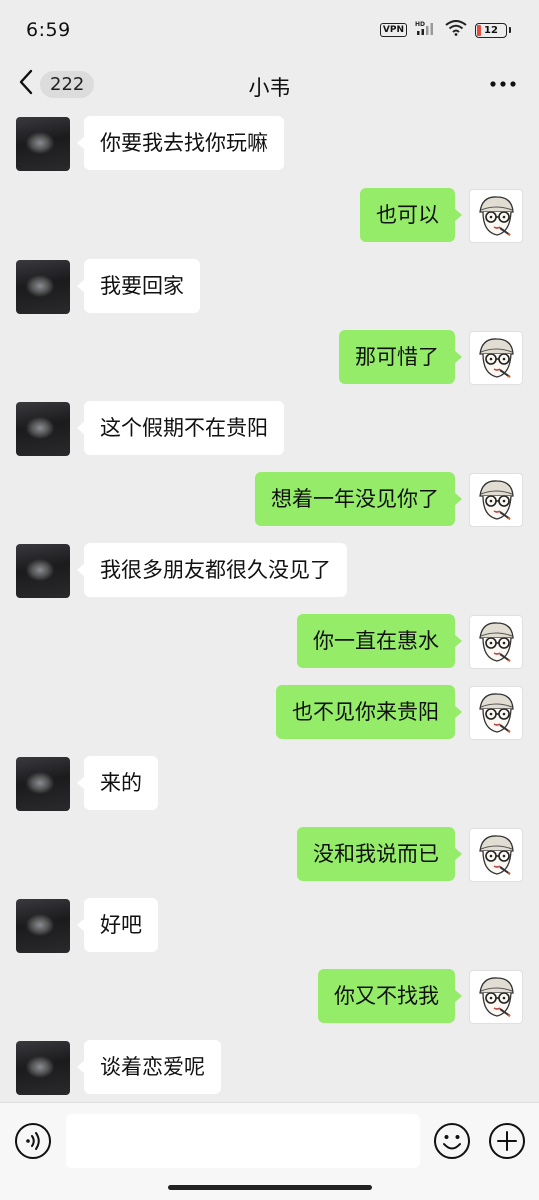 The height and width of the screenshot is (1200, 539). I want to click on message-bubble: 也可以, so click(411, 215).